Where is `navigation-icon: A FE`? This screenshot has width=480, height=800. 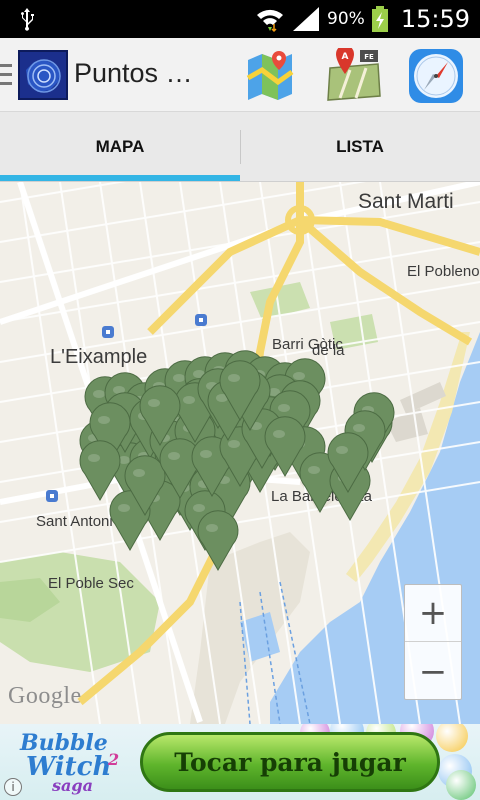
navigation-icon: A FE is located at coordinates (354, 73).